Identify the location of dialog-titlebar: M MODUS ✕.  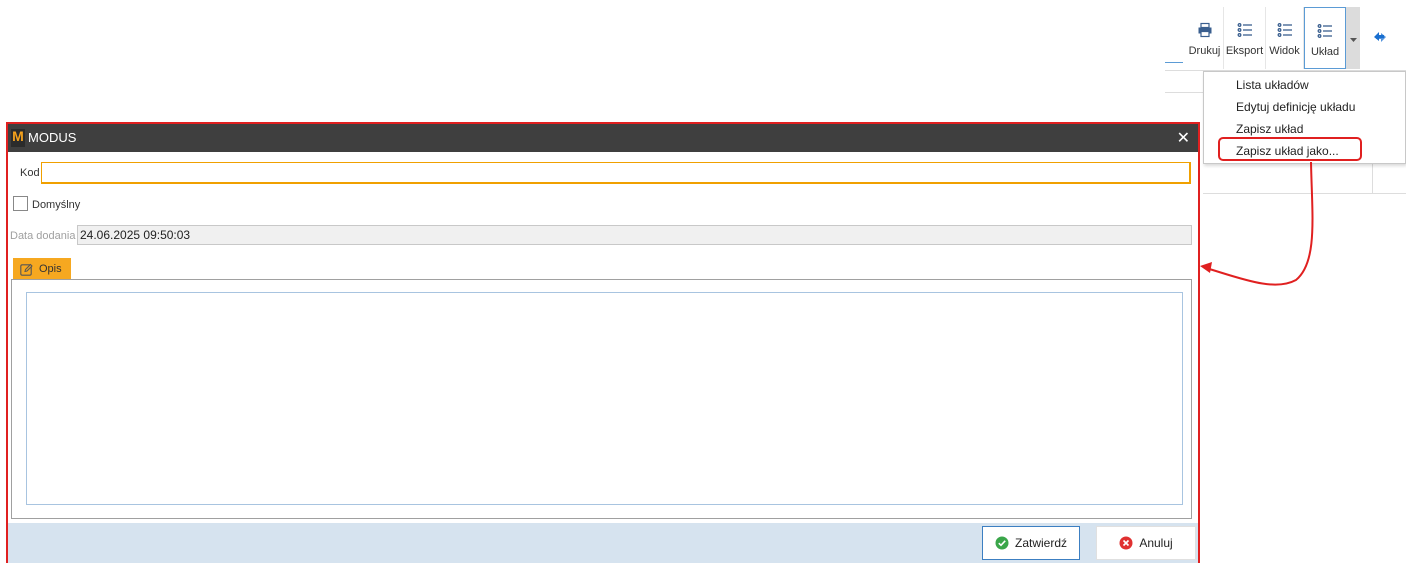
(603, 138).